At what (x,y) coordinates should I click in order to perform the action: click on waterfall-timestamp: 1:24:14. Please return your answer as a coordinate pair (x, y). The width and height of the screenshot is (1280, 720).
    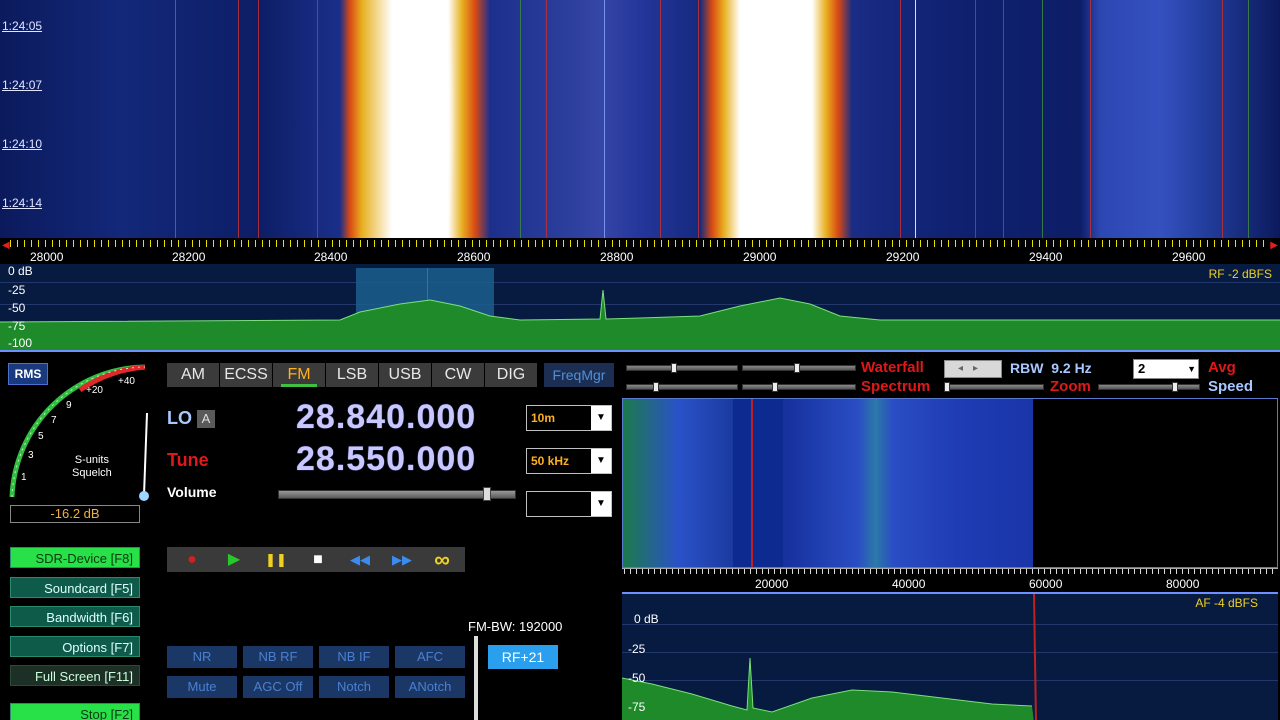
    Looking at the image, I should click on (22, 203).